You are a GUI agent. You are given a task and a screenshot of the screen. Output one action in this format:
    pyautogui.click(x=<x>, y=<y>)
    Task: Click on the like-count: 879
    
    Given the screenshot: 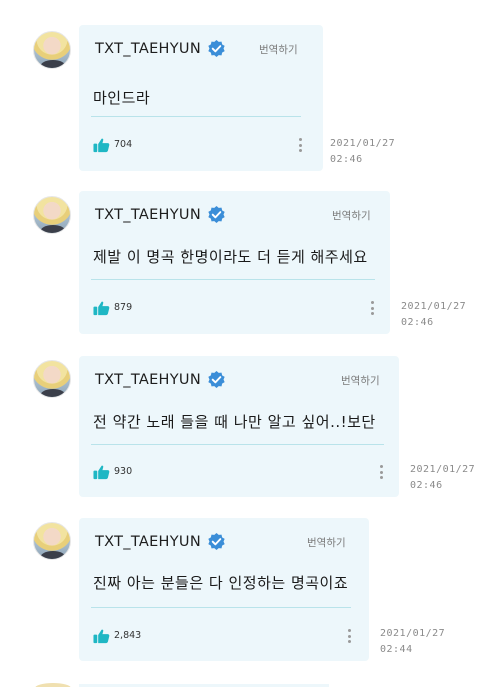 What is the action you would take?
    pyautogui.click(x=123, y=307)
    